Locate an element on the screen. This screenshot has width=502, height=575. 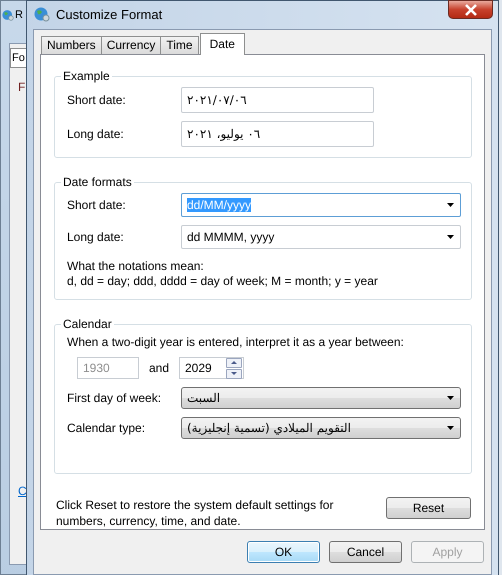
field-label: Calendar type: is located at coordinates (106, 428).